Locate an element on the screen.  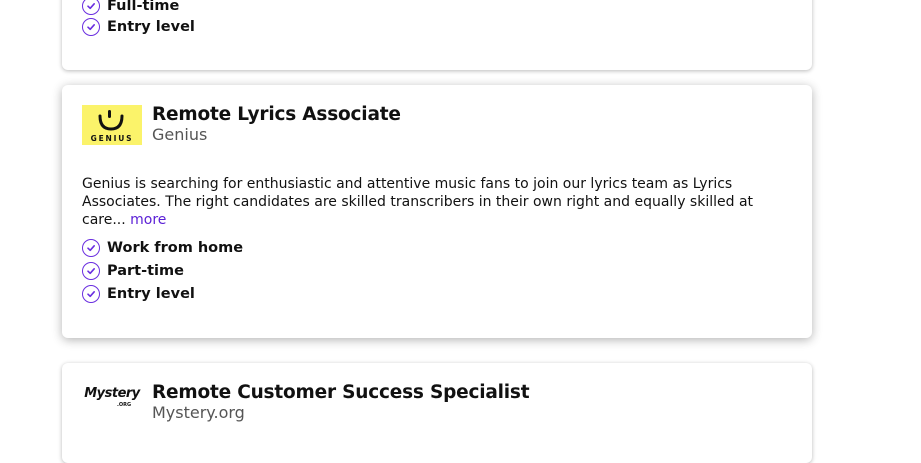
job-title: Remote Lyrics Associate is located at coordinates (276, 114).